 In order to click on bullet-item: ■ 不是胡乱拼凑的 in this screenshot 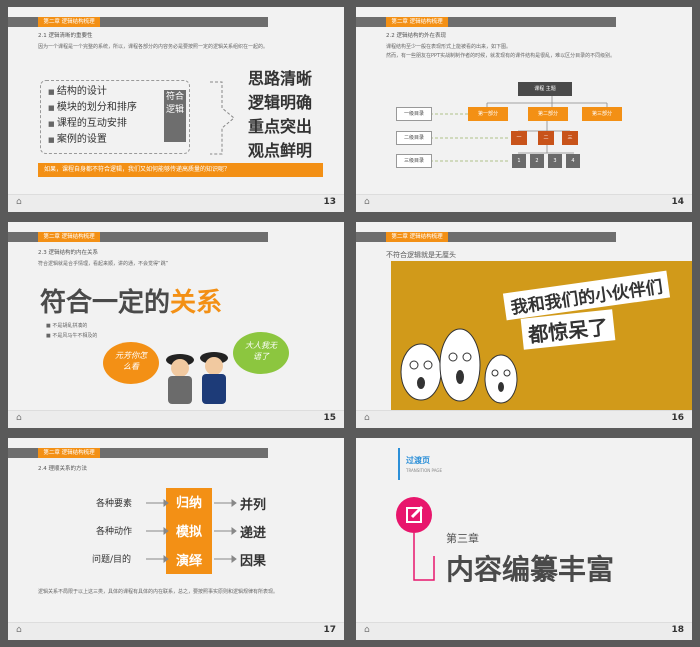, I will do `click(67, 326)`.